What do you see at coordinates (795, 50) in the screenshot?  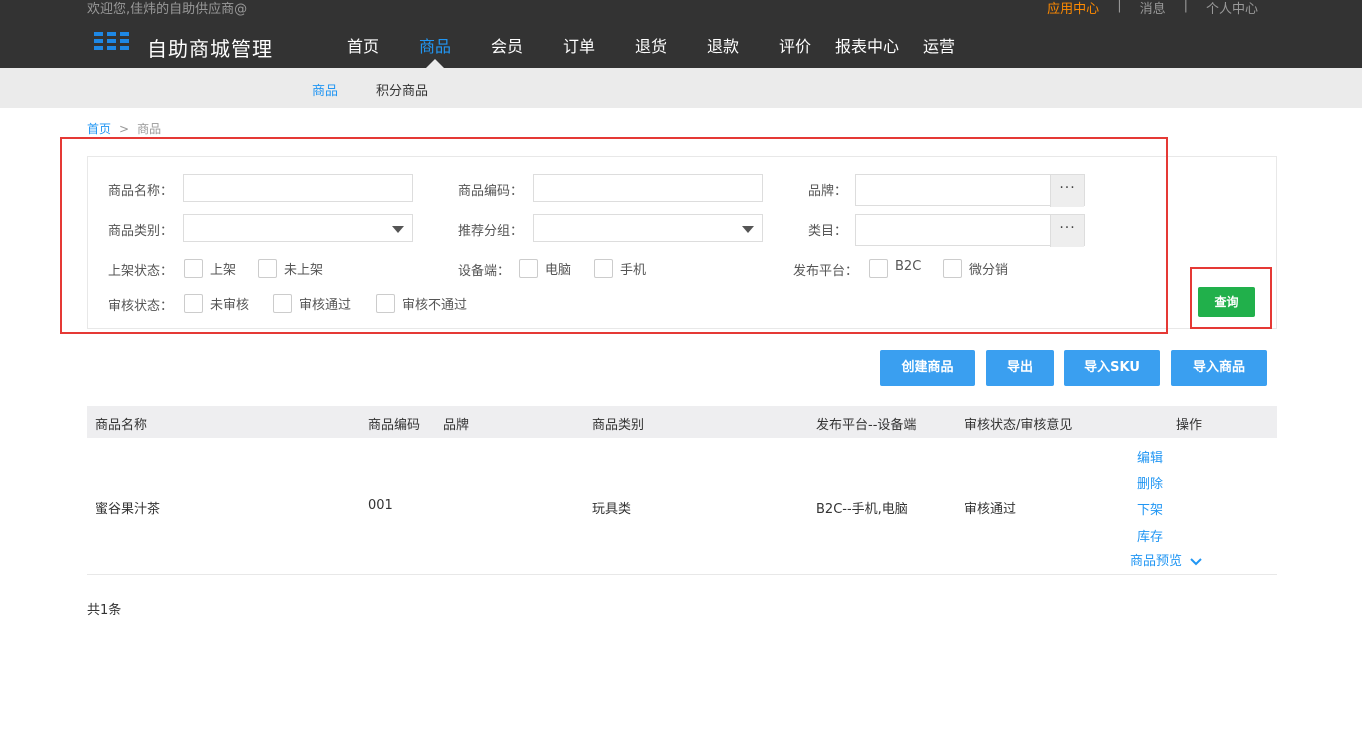 I see `nav-reviews: 评价` at bounding box center [795, 50].